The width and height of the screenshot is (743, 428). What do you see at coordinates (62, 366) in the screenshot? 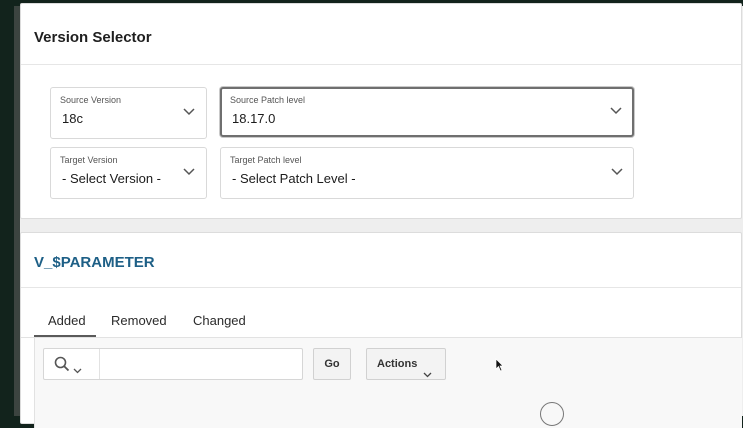
I see `search-icon` at bounding box center [62, 366].